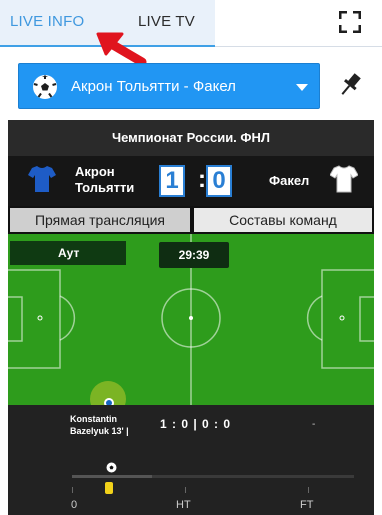  Describe the element at coordinates (194, 255) in the screenshot. I see `match-clock: 29:39` at that location.